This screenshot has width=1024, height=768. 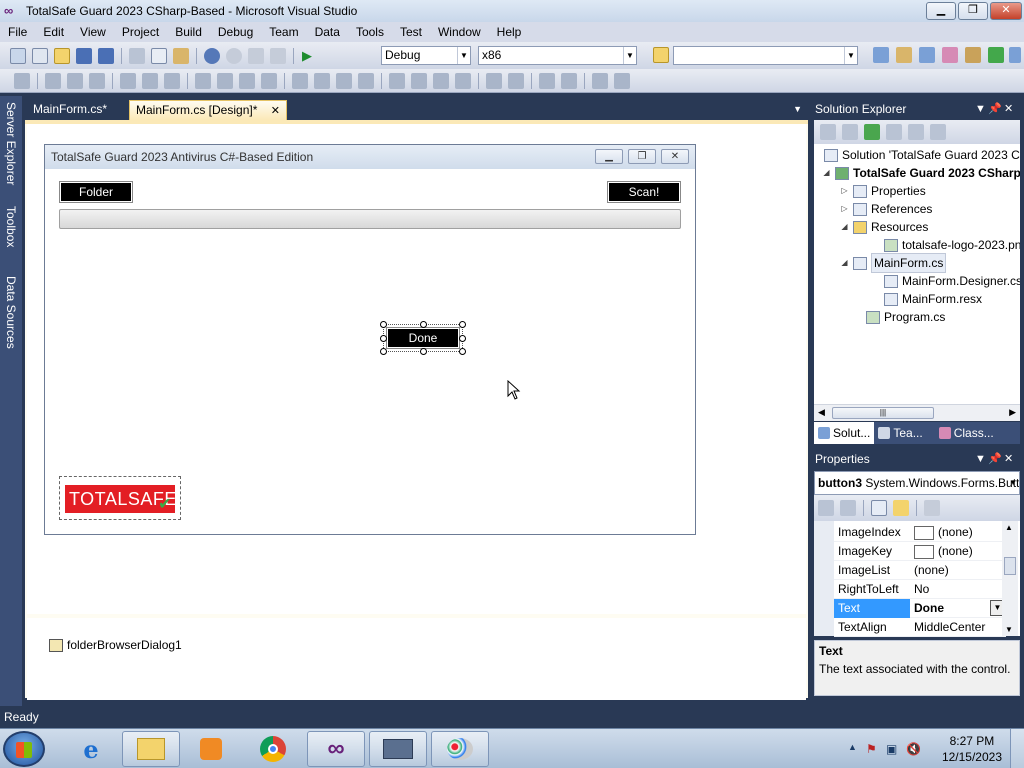 What do you see at coordinates (234, 55) in the screenshot?
I see `redo-icon` at bounding box center [234, 55].